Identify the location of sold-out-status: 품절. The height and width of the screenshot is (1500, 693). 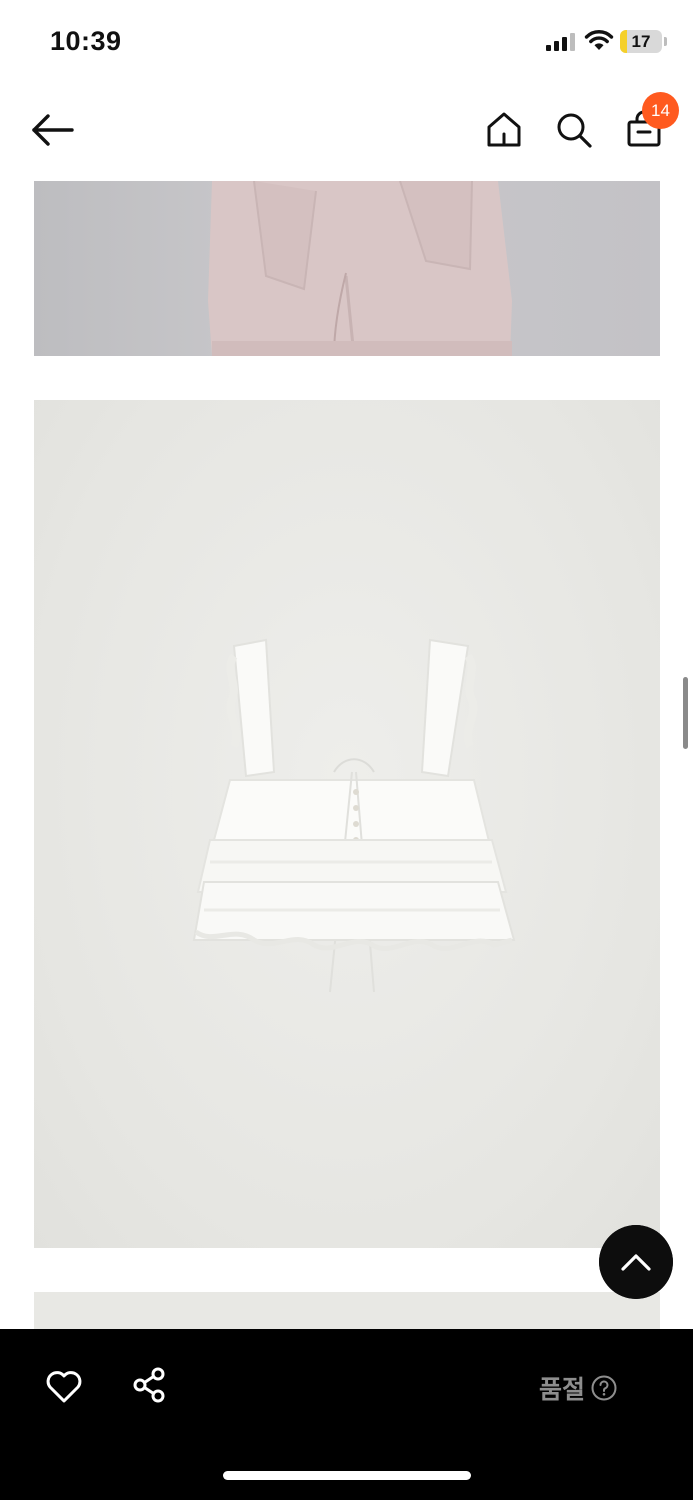
(578, 1388).